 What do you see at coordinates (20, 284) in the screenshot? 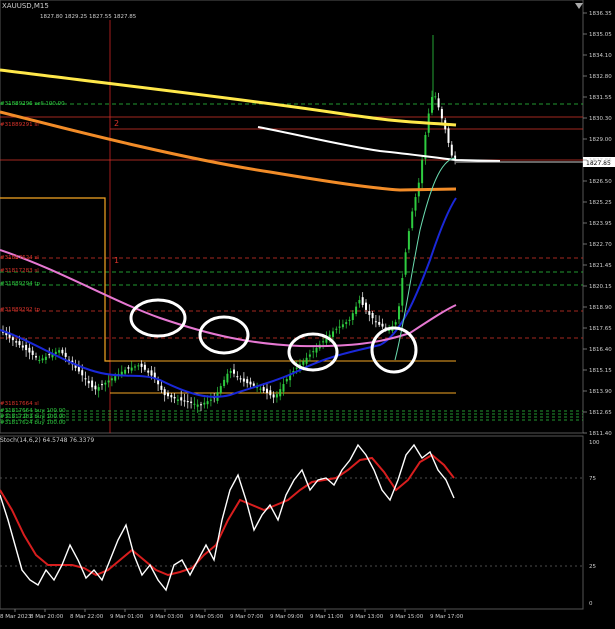
I see `order-label: #31889294 tp` at bounding box center [20, 284].